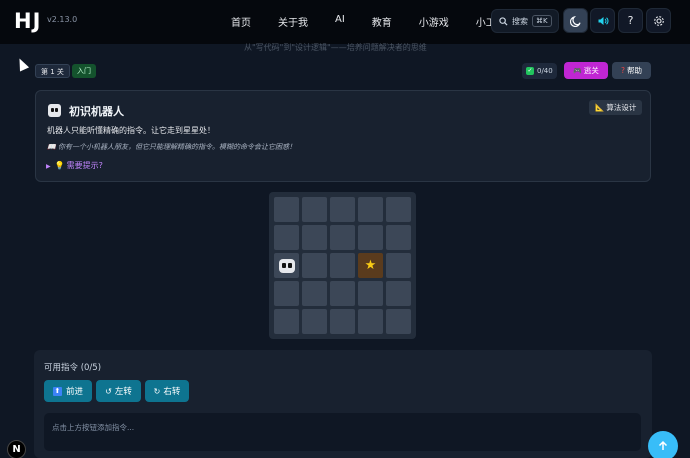 This screenshot has height=458, width=690. I want to click on level-help-button: ? 帮助, so click(631, 70).